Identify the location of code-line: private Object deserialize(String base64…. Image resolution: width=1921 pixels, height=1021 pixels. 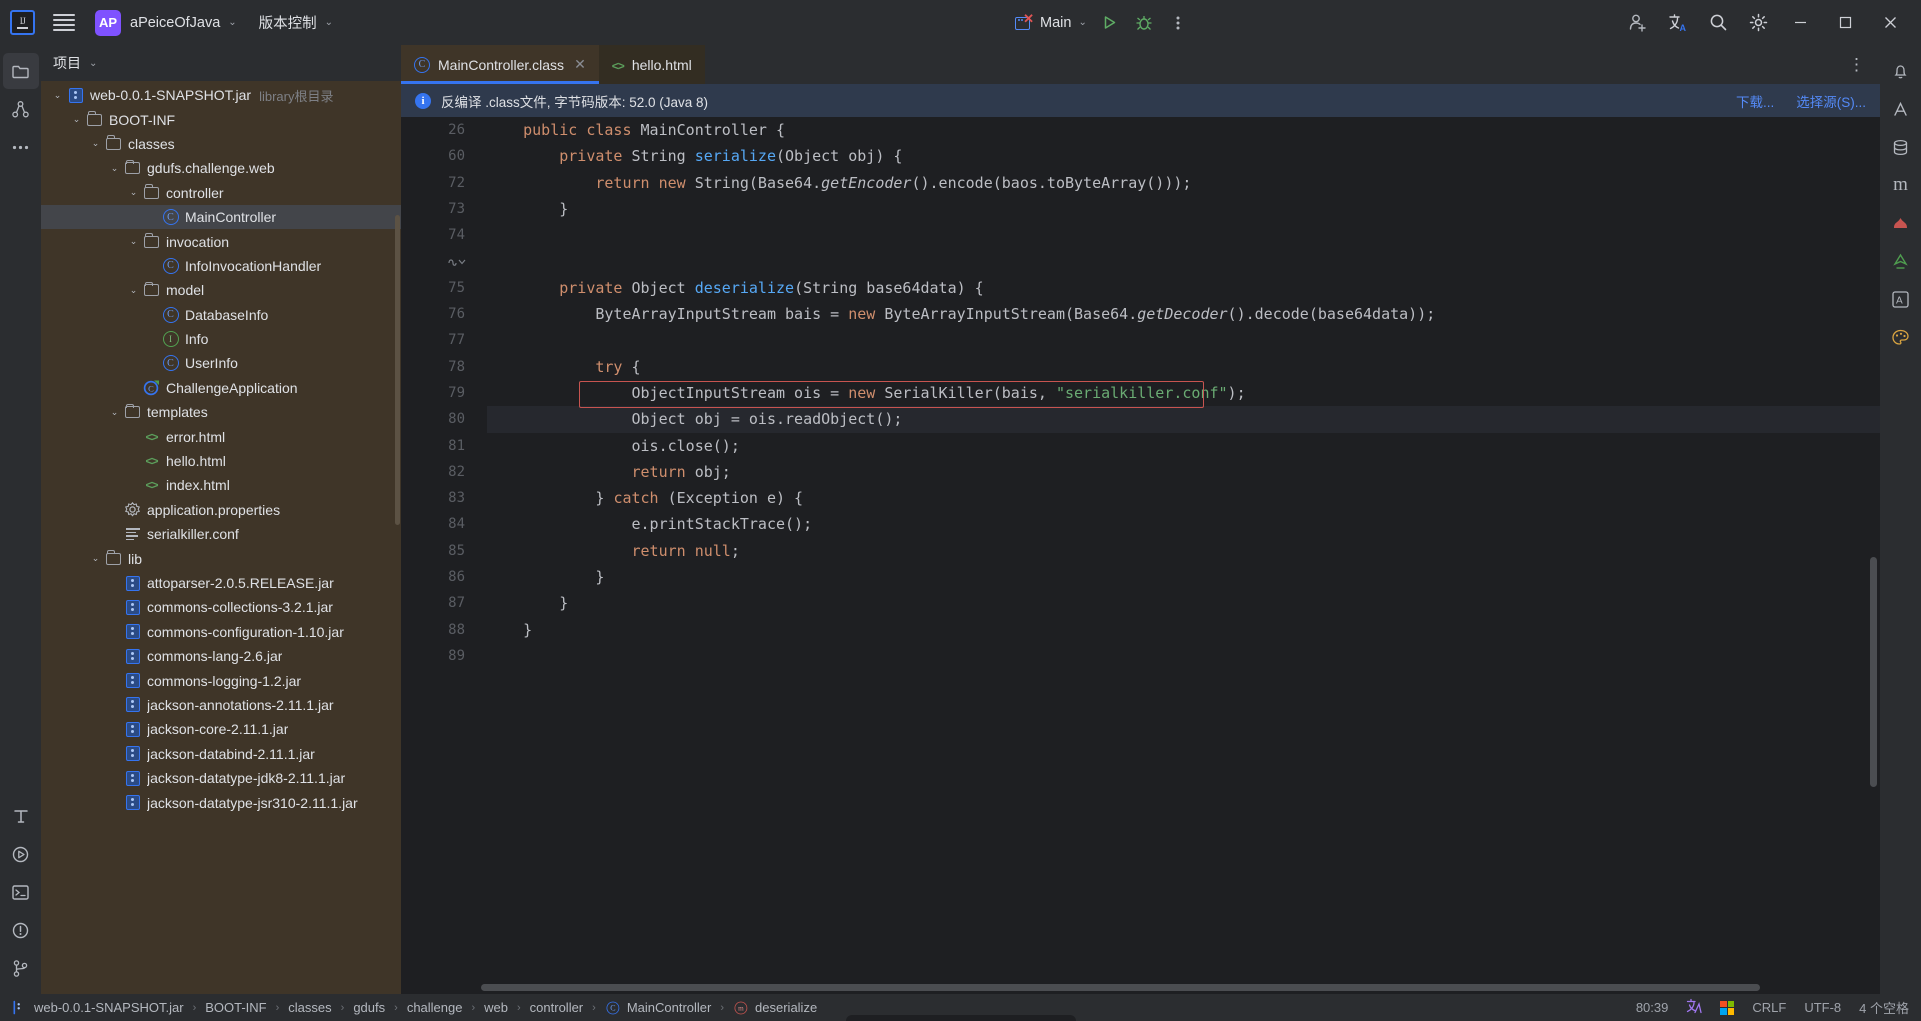
(1183, 288).